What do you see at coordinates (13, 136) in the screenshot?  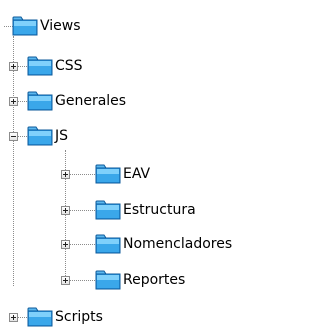 I see `collapse-toggle-js` at bounding box center [13, 136].